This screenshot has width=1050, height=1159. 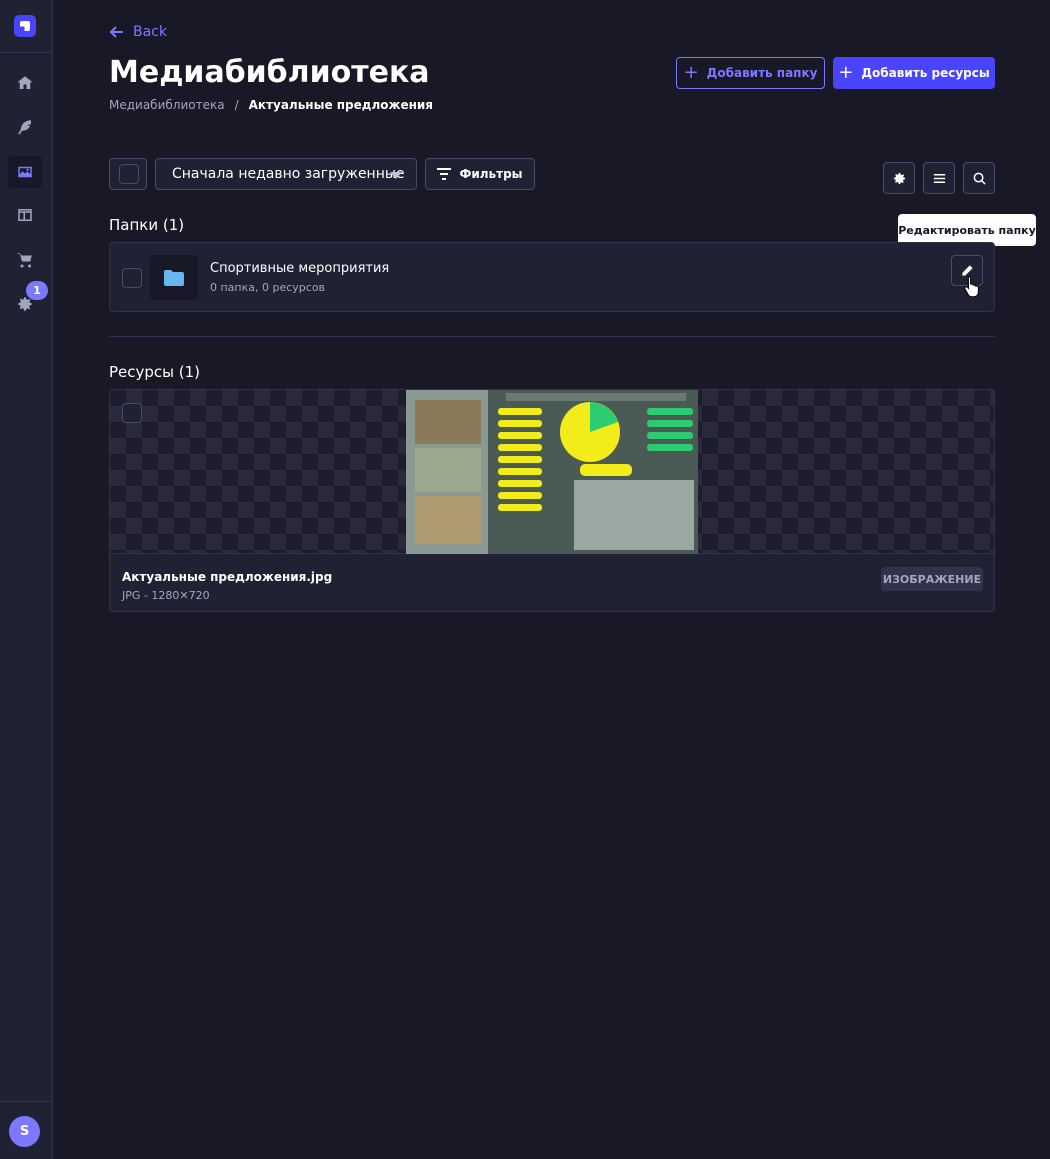 I want to click on folder-meta: 0 папка, 0 ресурсов, so click(x=268, y=287).